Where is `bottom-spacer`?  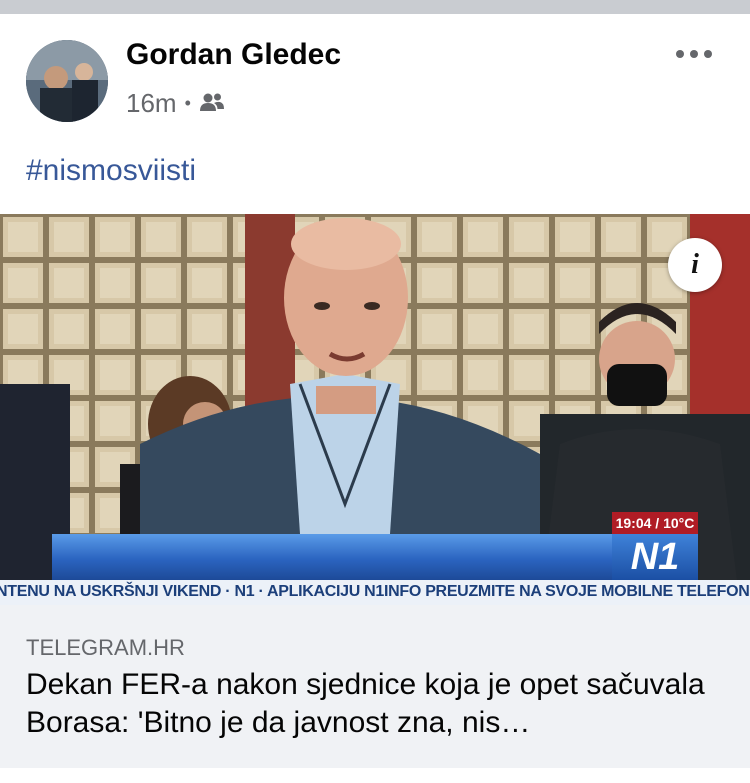 bottom-spacer is located at coordinates (375, 775).